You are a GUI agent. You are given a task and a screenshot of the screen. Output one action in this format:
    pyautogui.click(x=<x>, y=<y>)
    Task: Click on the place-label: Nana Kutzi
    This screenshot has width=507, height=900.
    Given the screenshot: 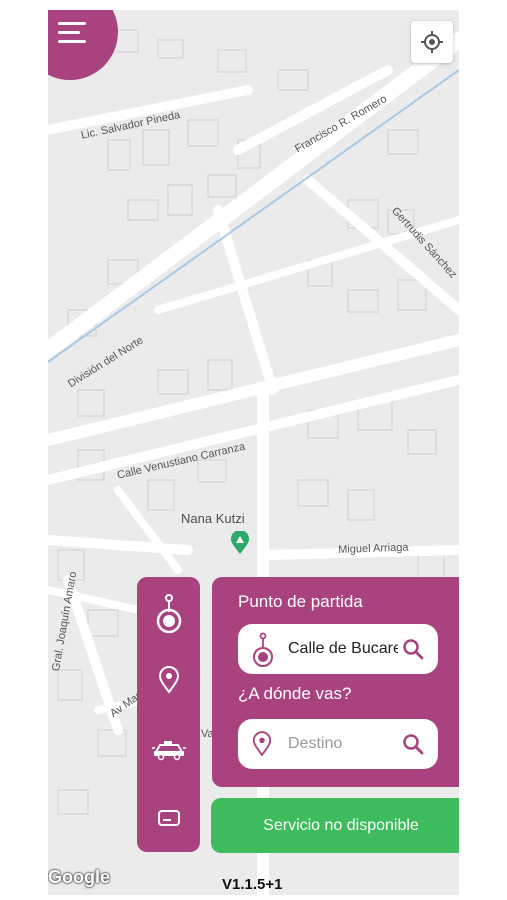 What is the action you would take?
    pyautogui.click(x=213, y=518)
    